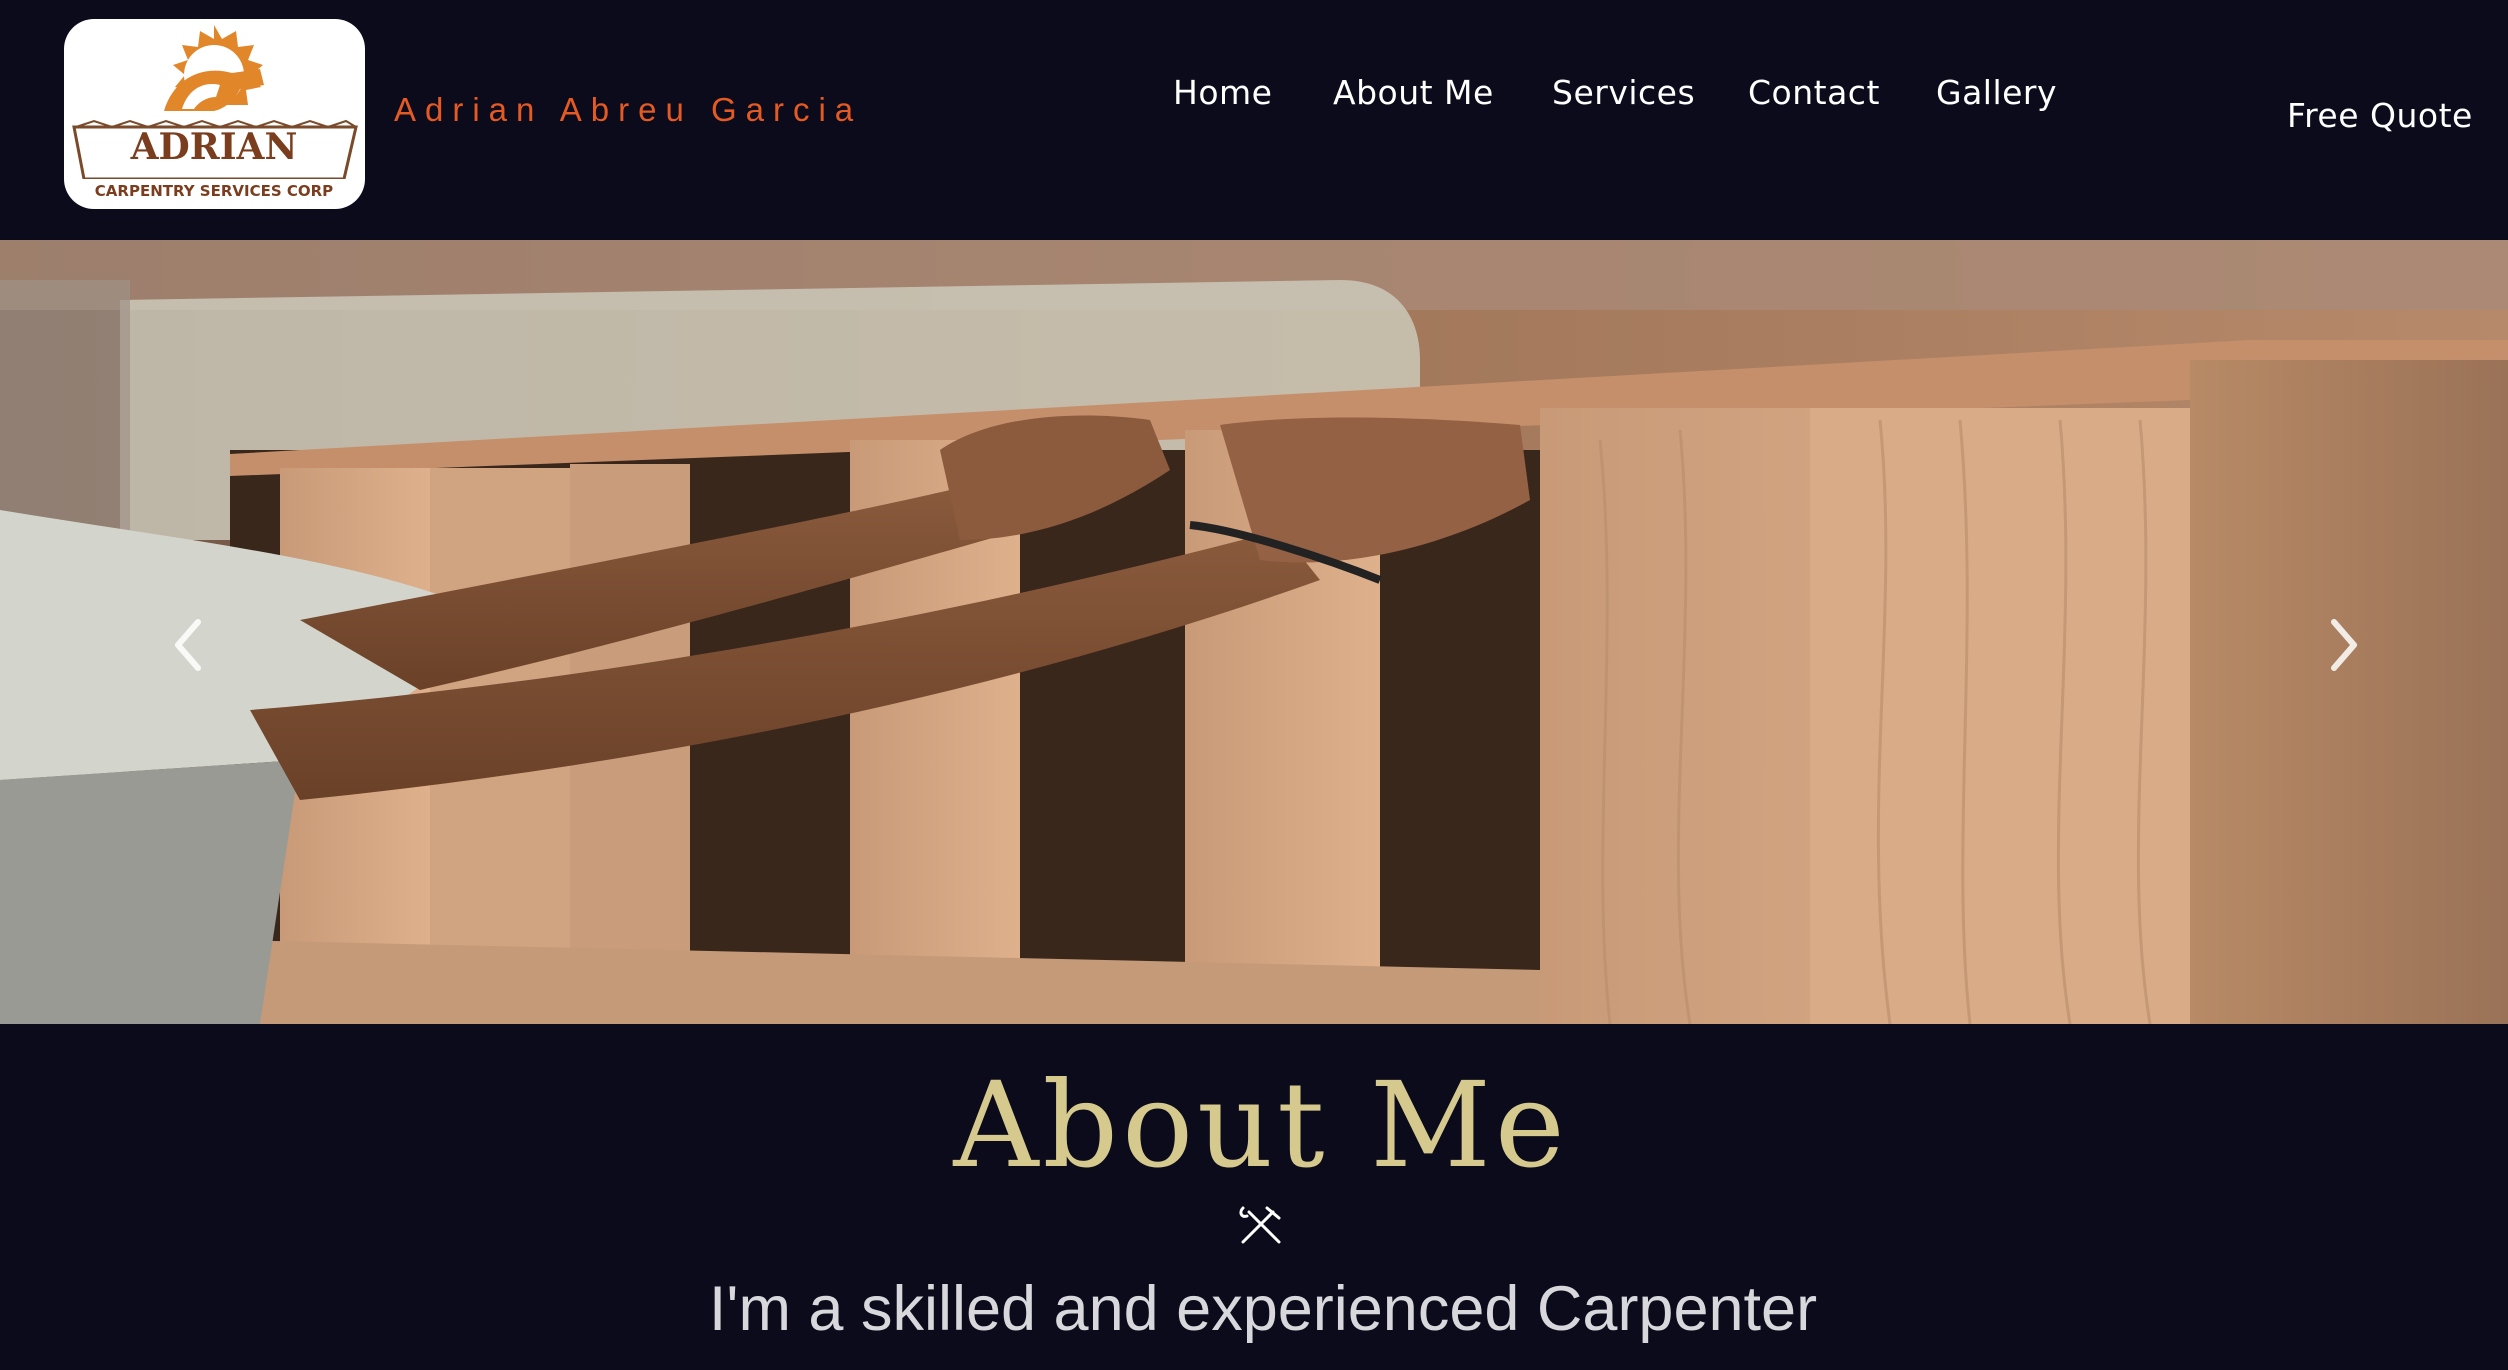 This screenshot has height=1370, width=2508. Describe the element at coordinates (214, 147) in the screenshot. I see `logo-name: ADRIAN` at that location.